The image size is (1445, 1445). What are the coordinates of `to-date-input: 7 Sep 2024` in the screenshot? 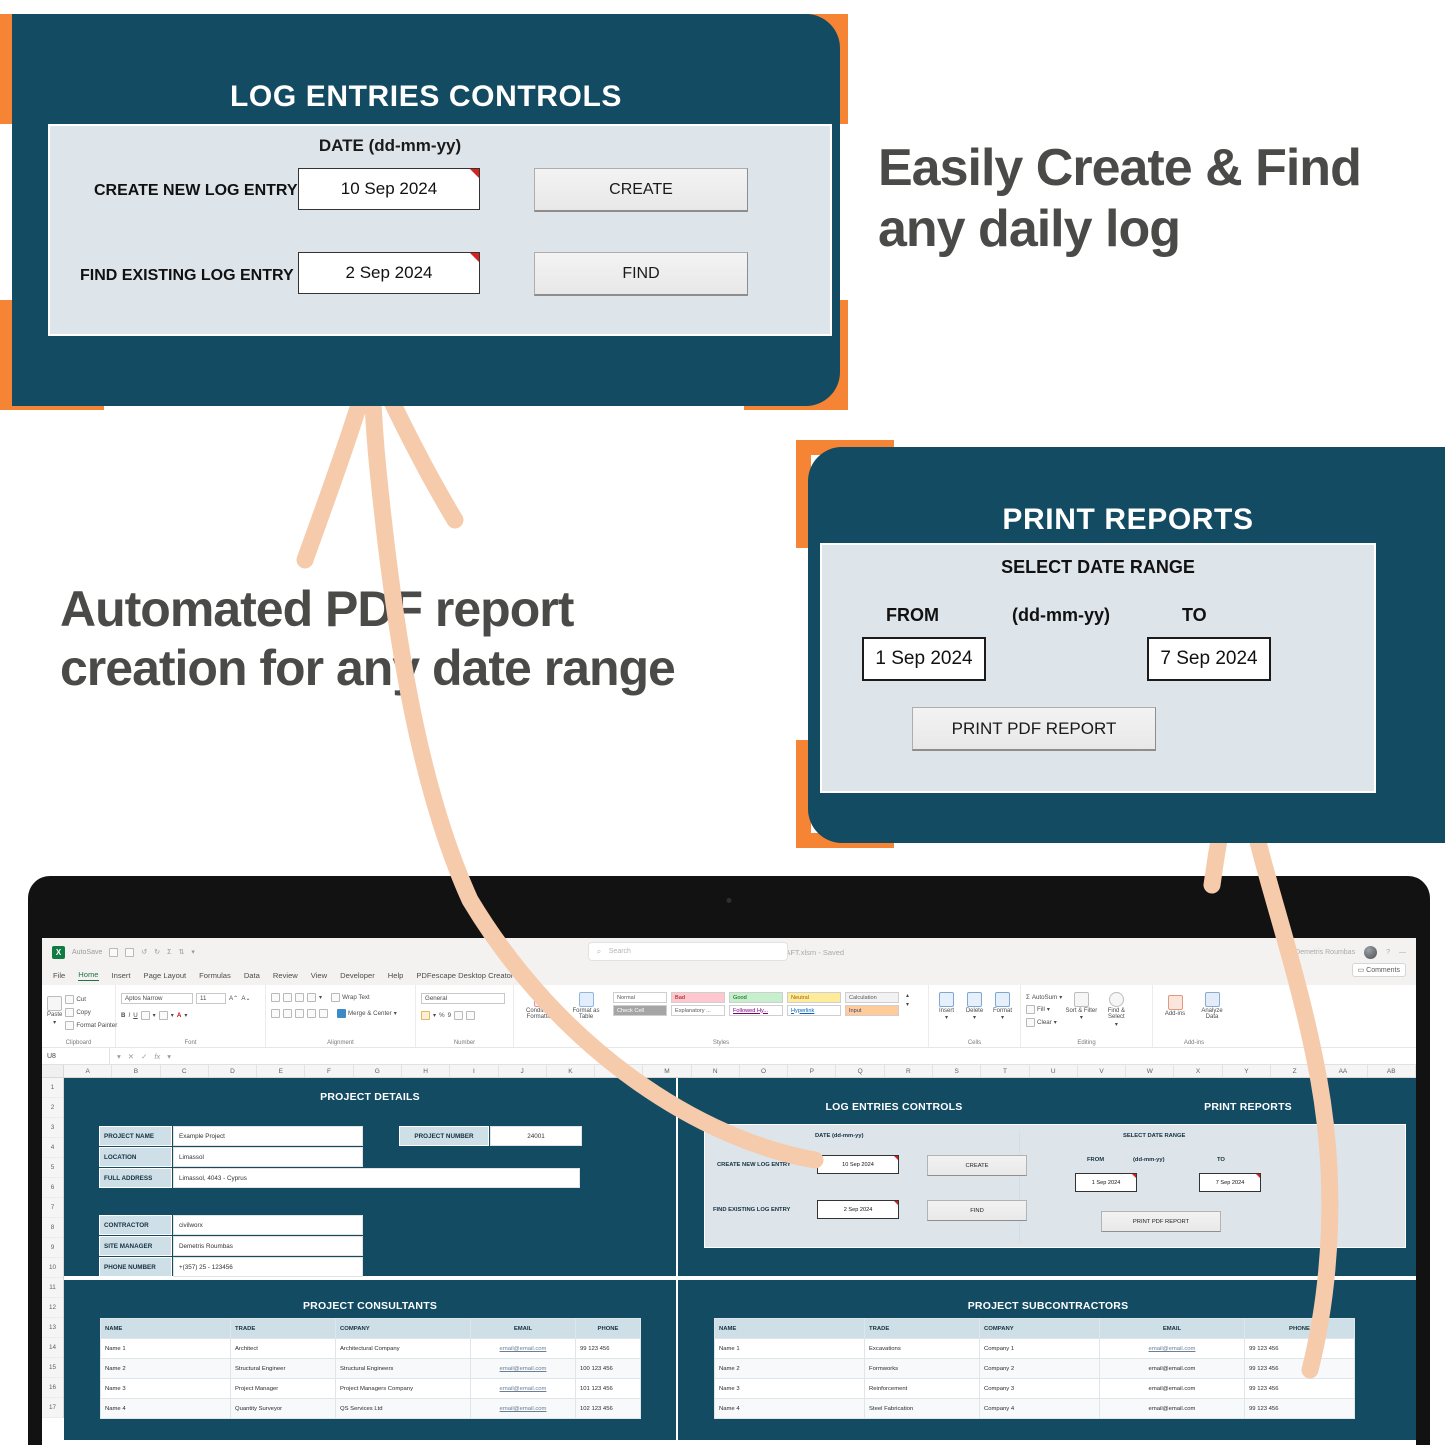 It's located at (1209, 659).